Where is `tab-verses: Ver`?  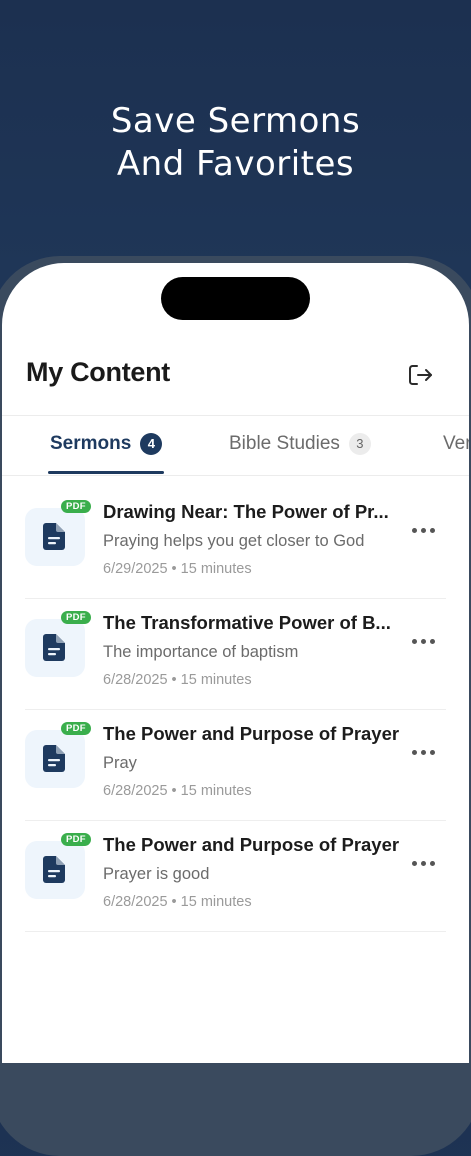
tab-verses: Ver is located at coordinates (456, 444).